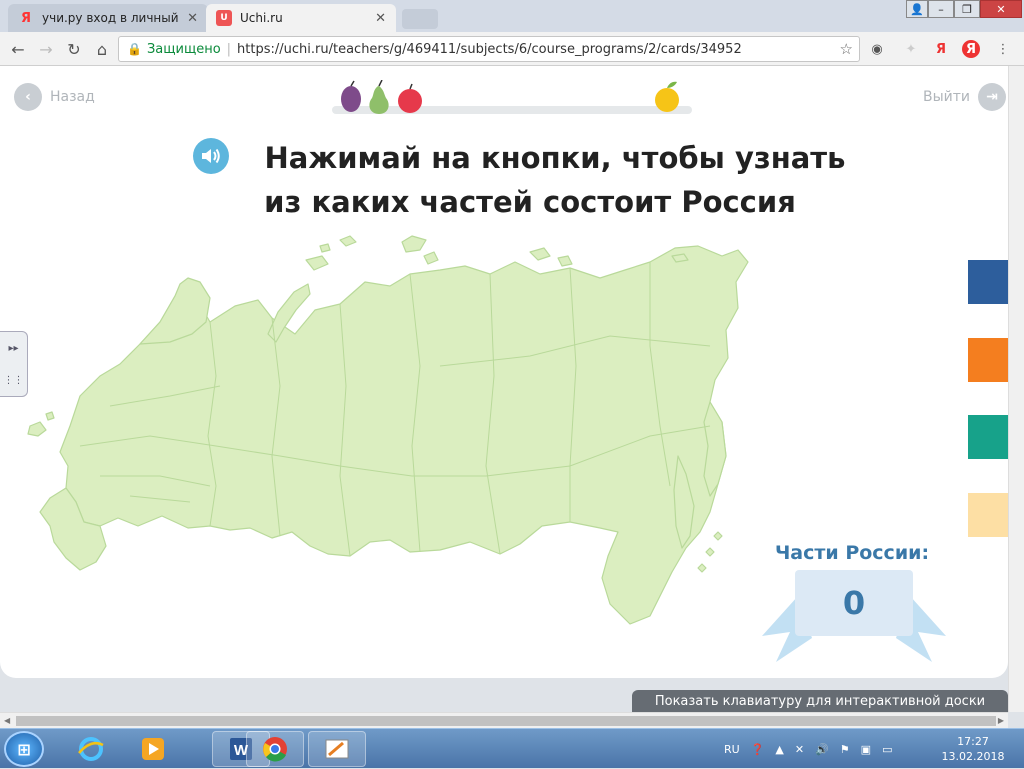 The image size is (1024, 769). What do you see at coordinates (877, 49) in the screenshot?
I see `eye-extension-icon: ◉` at bounding box center [877, 49].